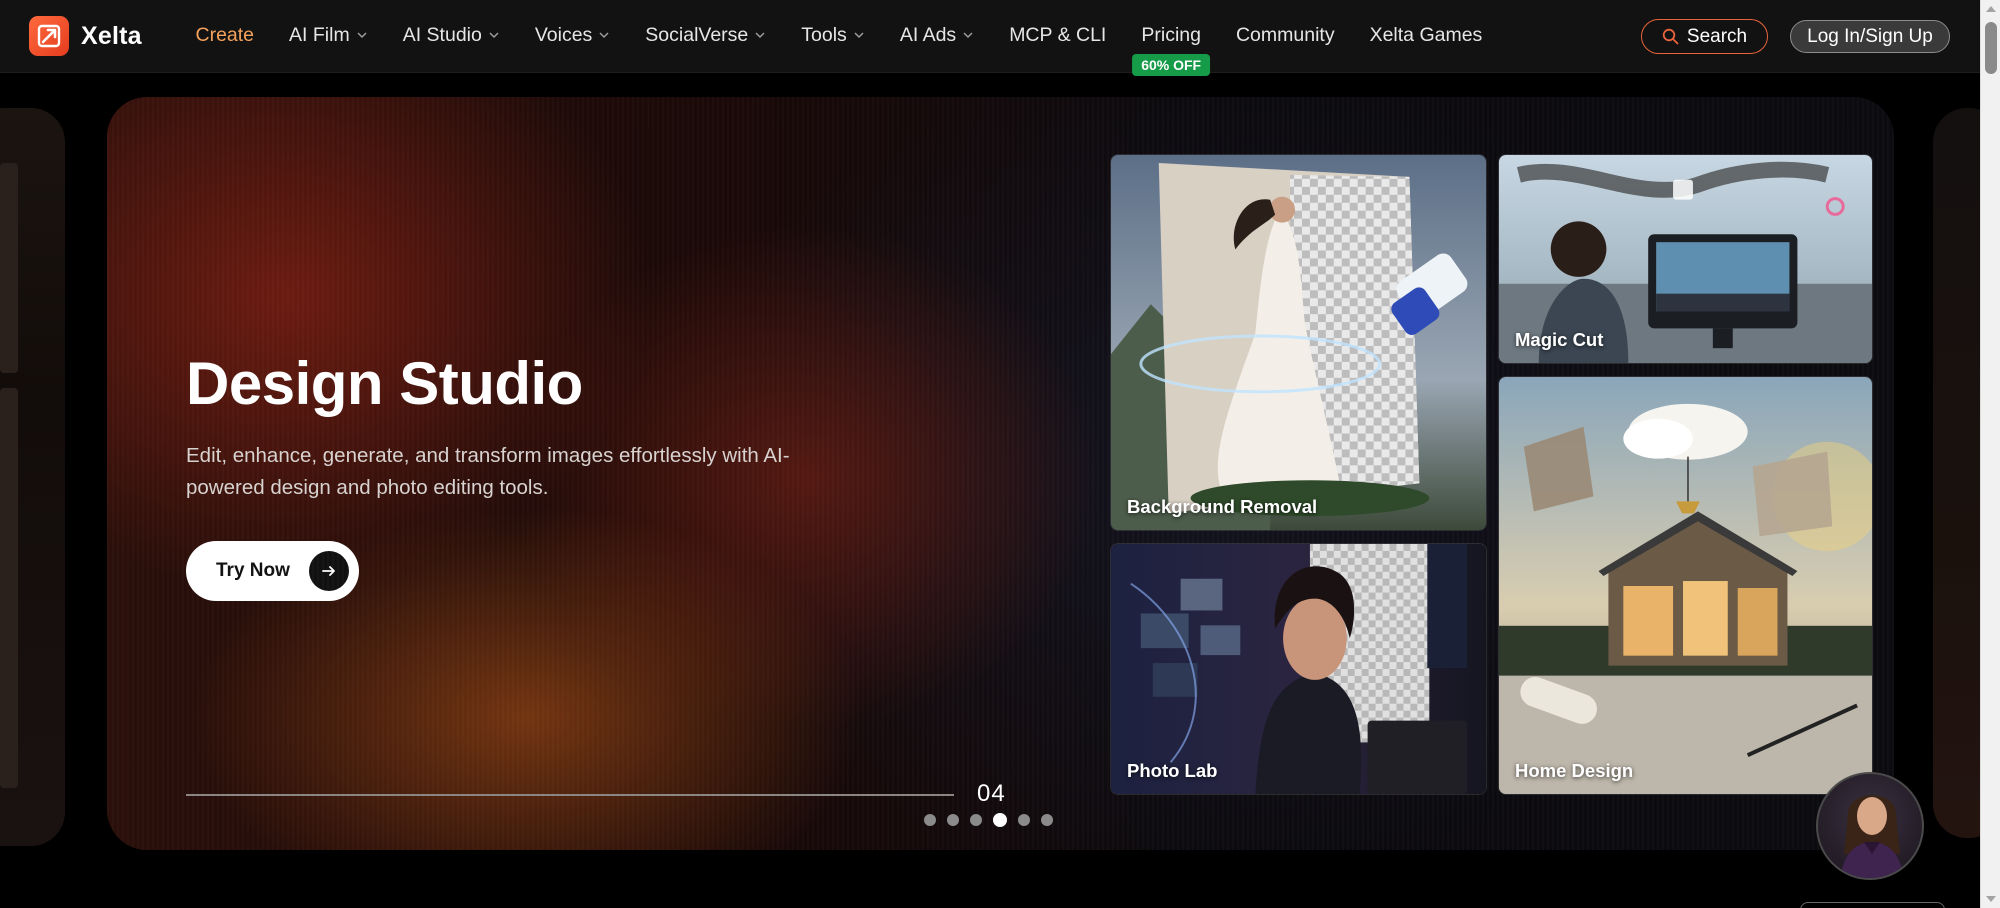 The image size is (2000, 908). What do you see at coordinates (328, 35) in the screenshot?
I see `nav-item-ai-film: AI Film` at bounding box center [328, 35].